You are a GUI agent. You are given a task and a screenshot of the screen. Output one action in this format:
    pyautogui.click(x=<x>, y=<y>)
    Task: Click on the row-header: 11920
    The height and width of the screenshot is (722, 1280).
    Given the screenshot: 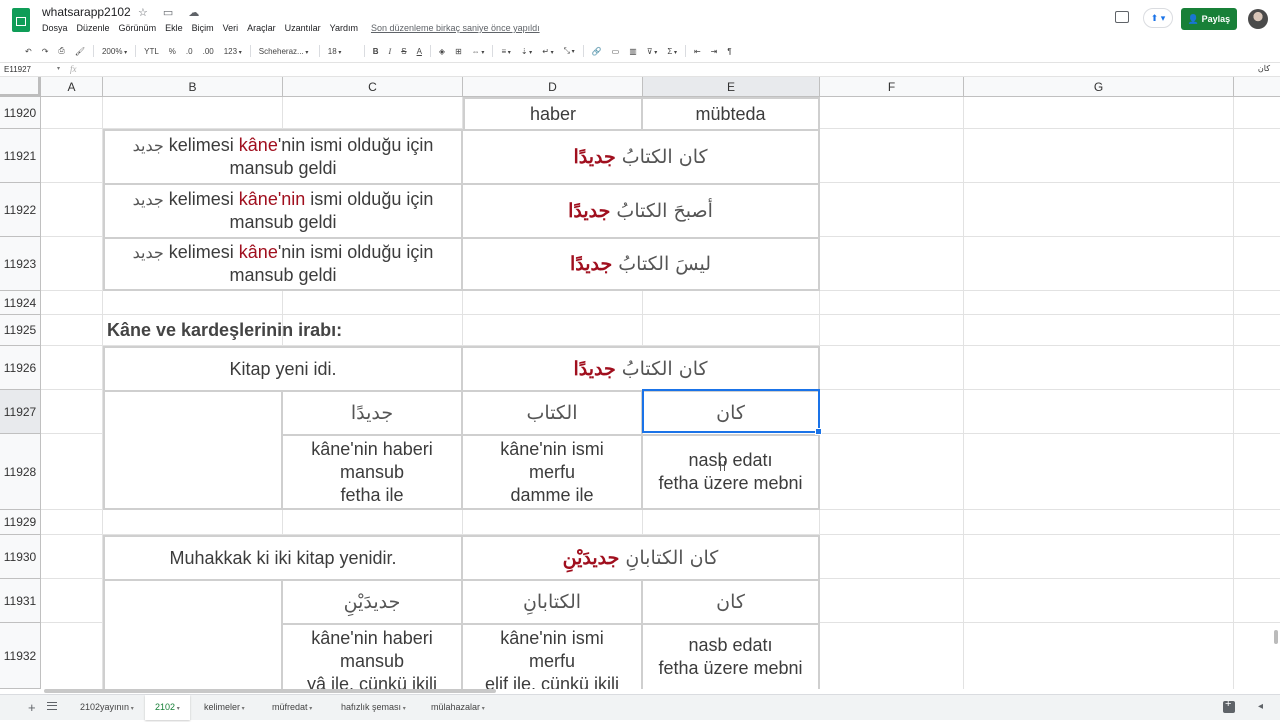 What is the action you would take?
    pyautogui.click(x=20, y=113)
    